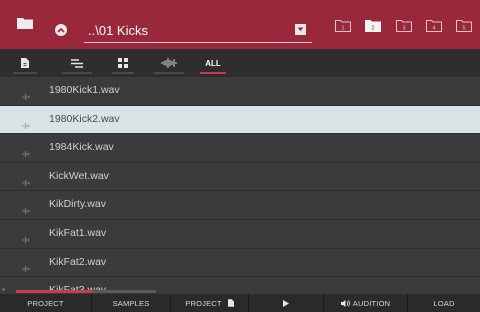  What do you see at coordinates (240, 91) in the screenshot?
I see `file-row: 1980Kick1.wav` at bounding box center [240, 91].